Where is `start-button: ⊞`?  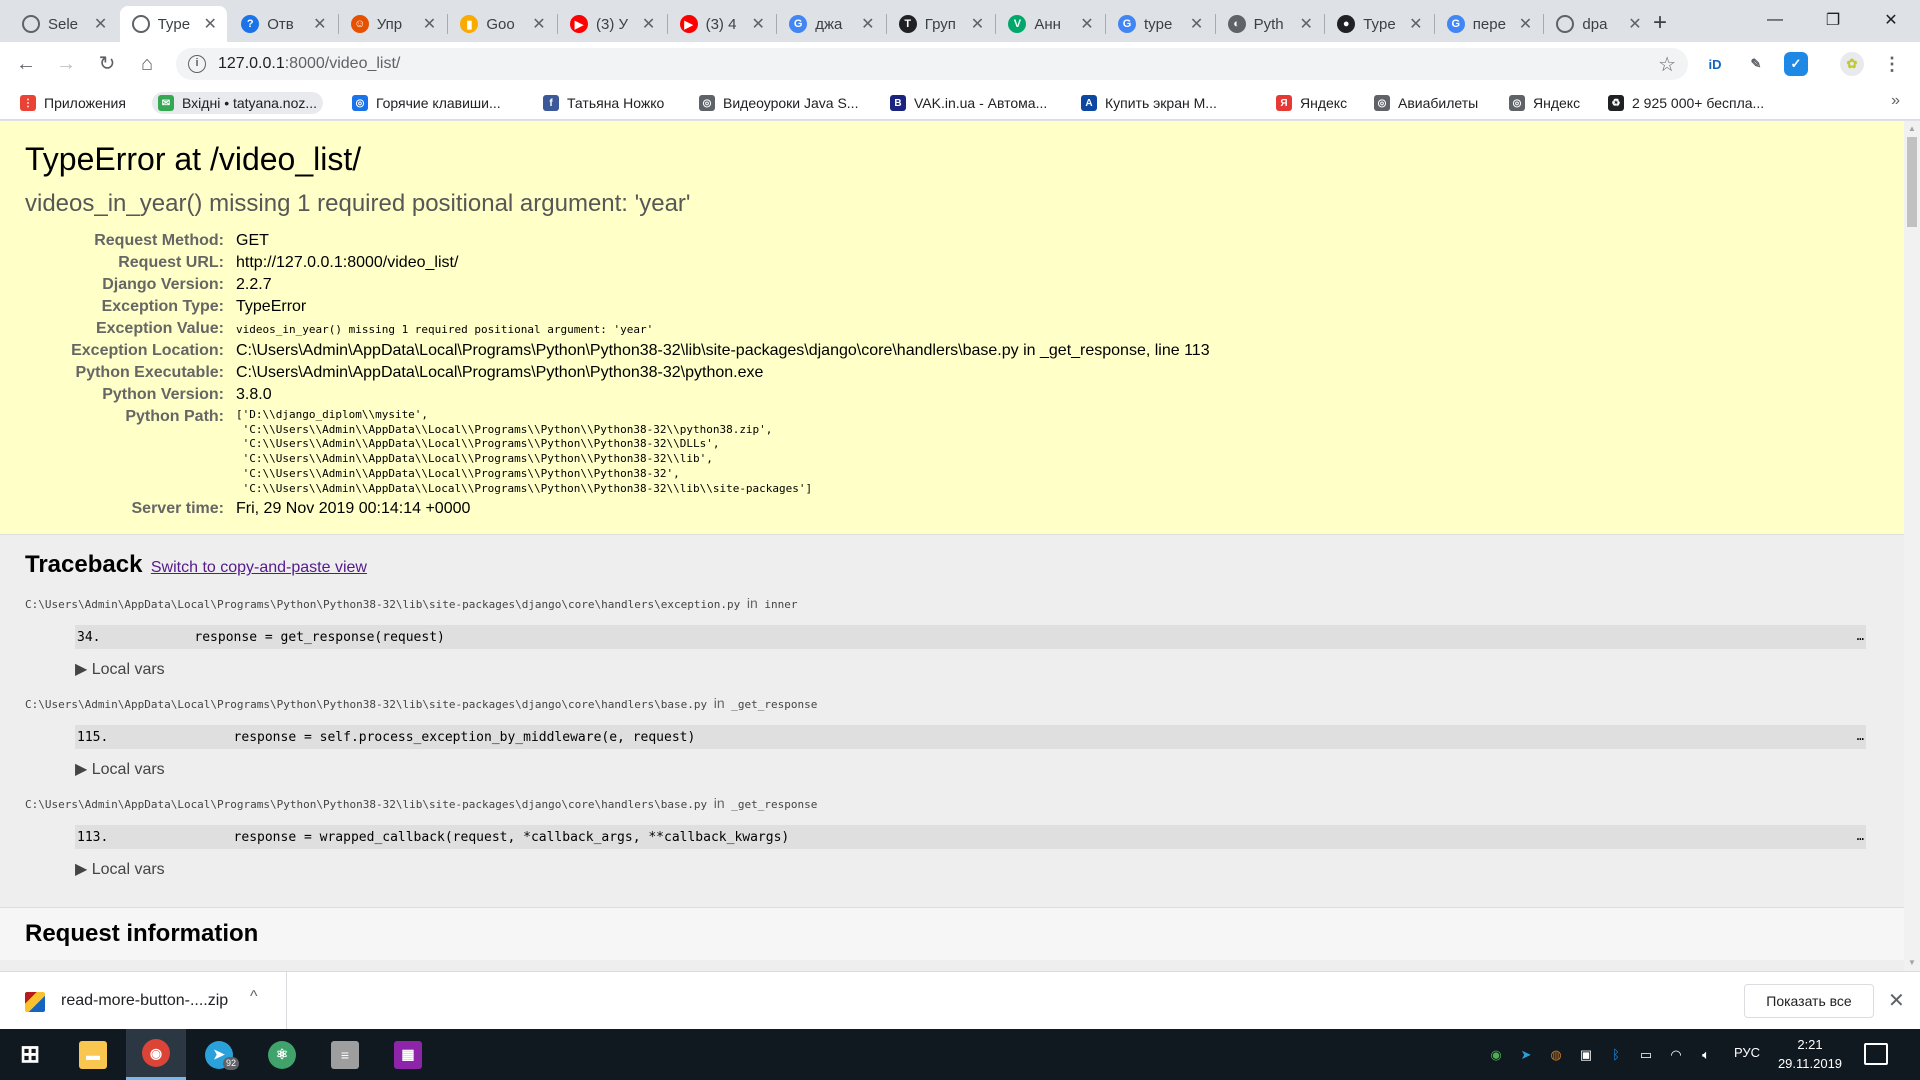
start-button: ⊞ is located at coordinates (30, 1054).